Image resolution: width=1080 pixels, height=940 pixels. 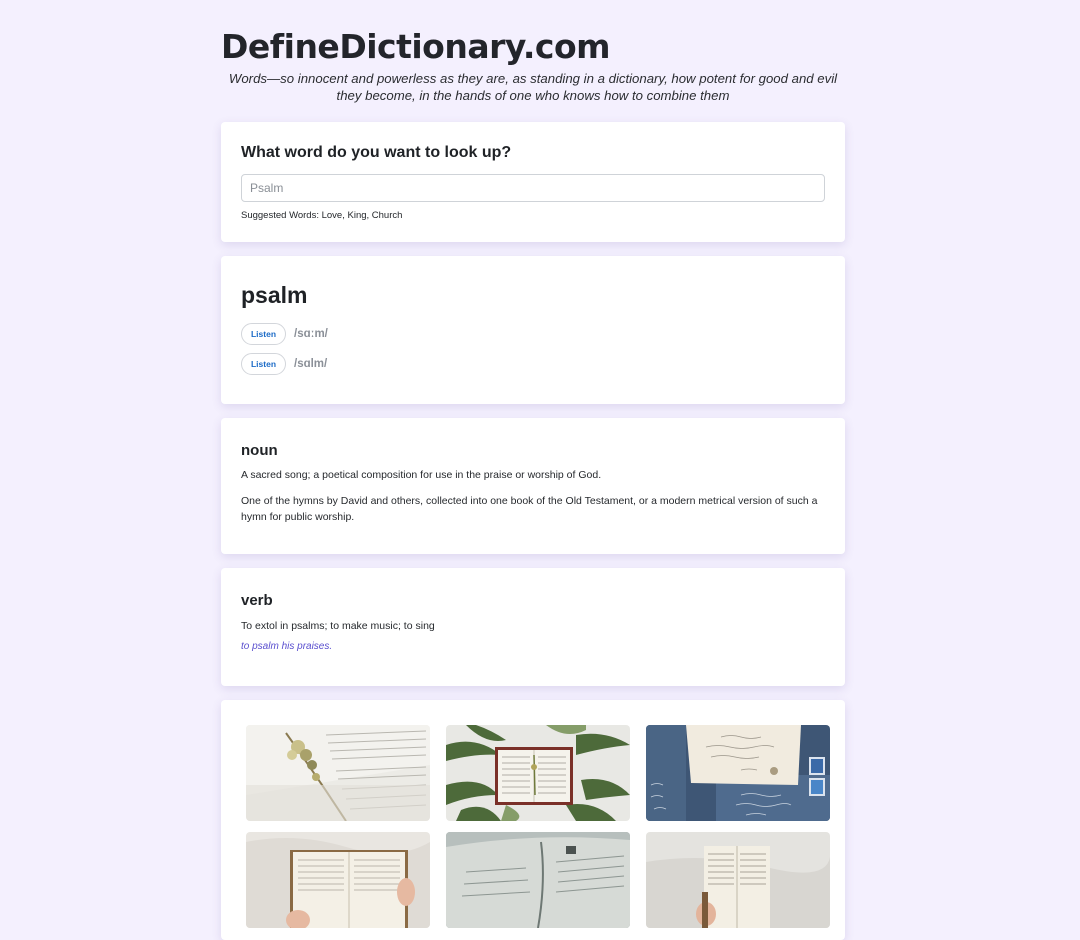 I want to click on gallery-image-hand-worn-bible, so click(x=738, y=880).